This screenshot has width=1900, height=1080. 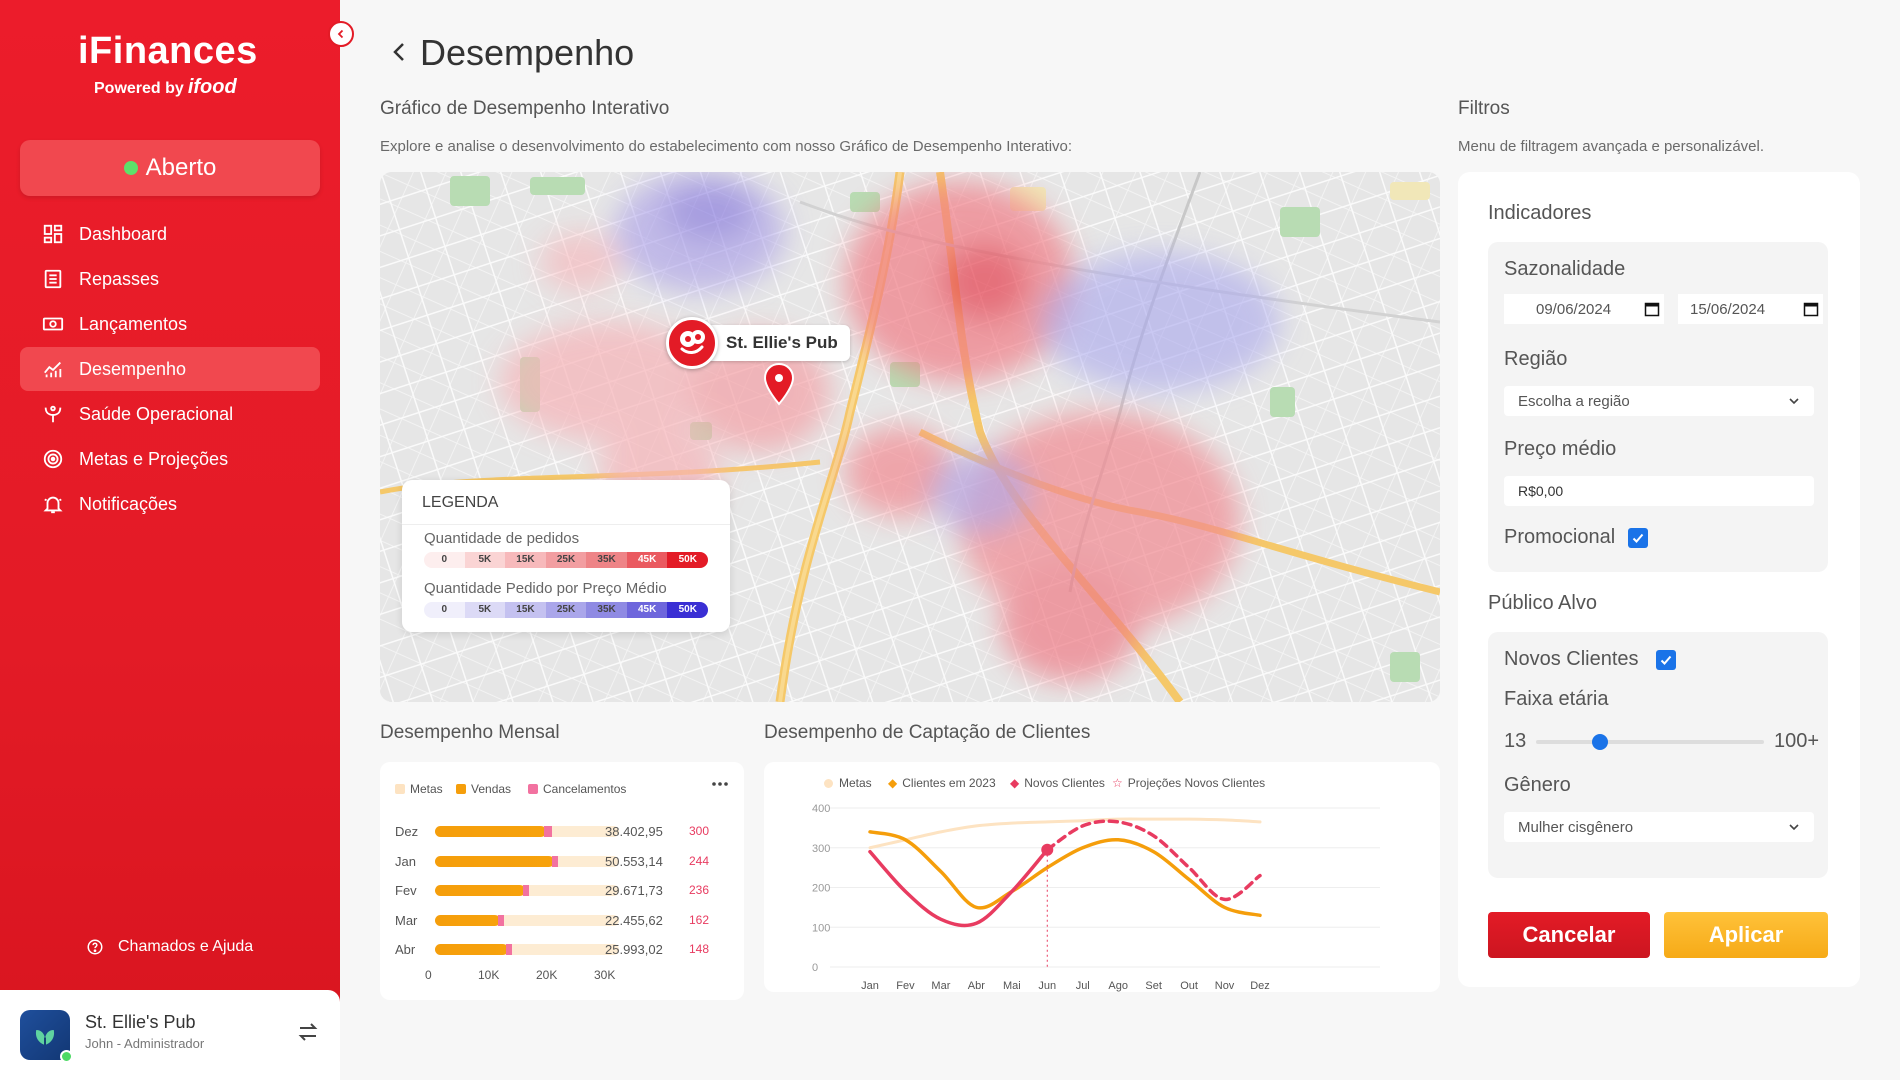 I want to click on powered-by-label: Powered by, so click(x=139, y=88).